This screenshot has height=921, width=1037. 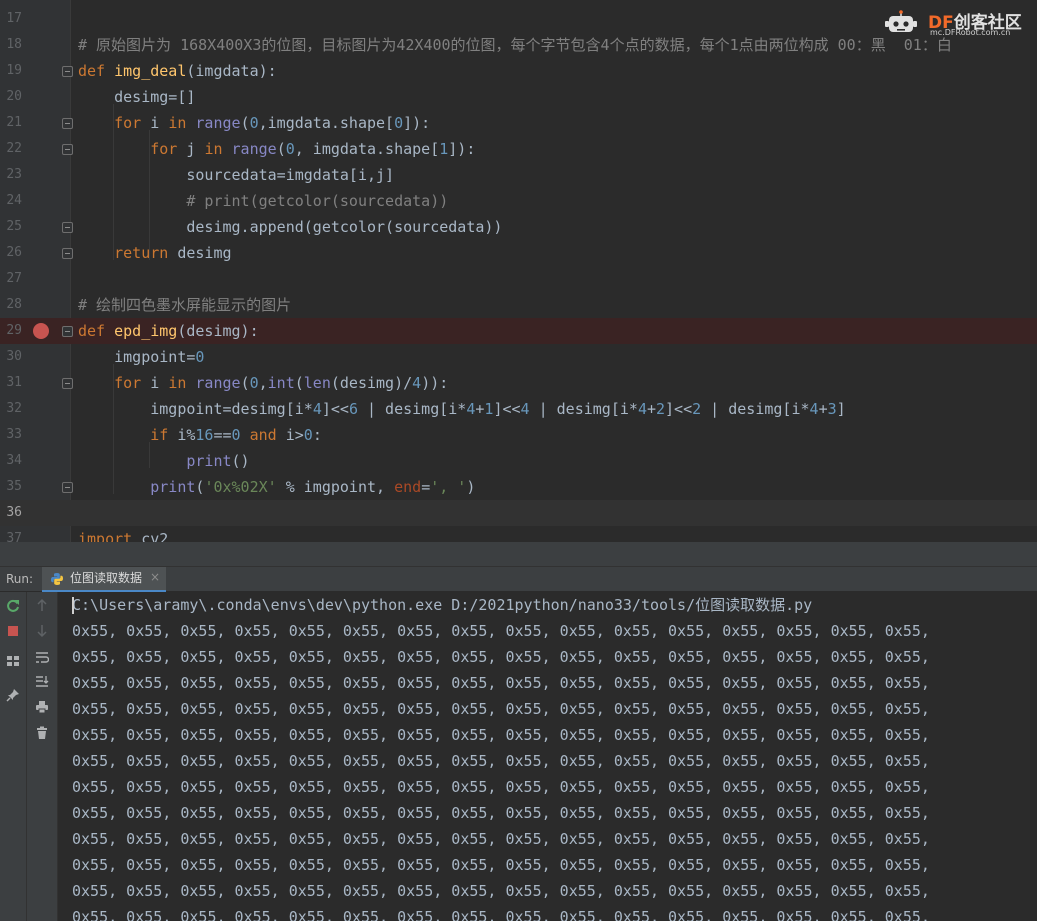 What do you see at coordinates (959, 23) in the screenshot?
I see `dfrobot-logo: DF创客社区 mc.DFRobot.com.cn` at bounding box center [959, 23].